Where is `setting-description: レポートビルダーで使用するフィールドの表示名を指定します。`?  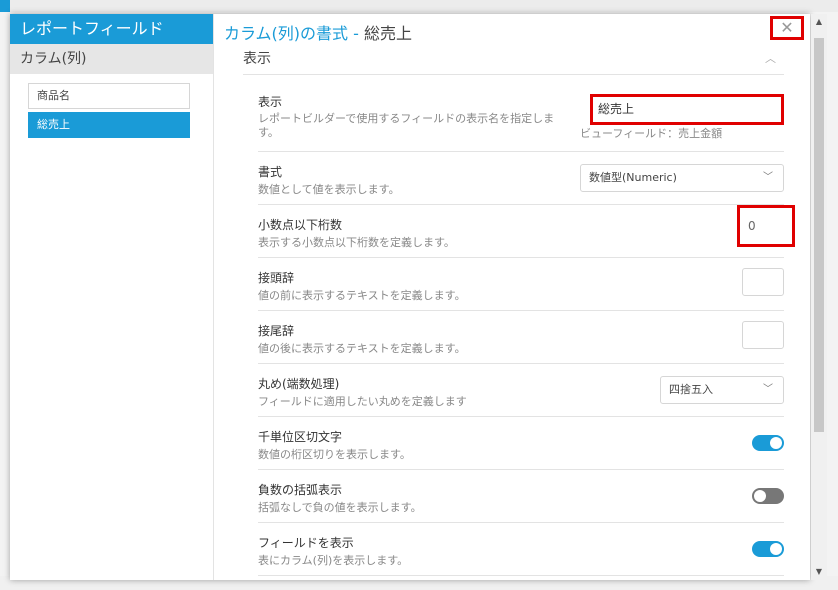 setting-description: レポートビルダーで使用するフィールドの表示名を指定します。 is located at coordinates (406, 125).